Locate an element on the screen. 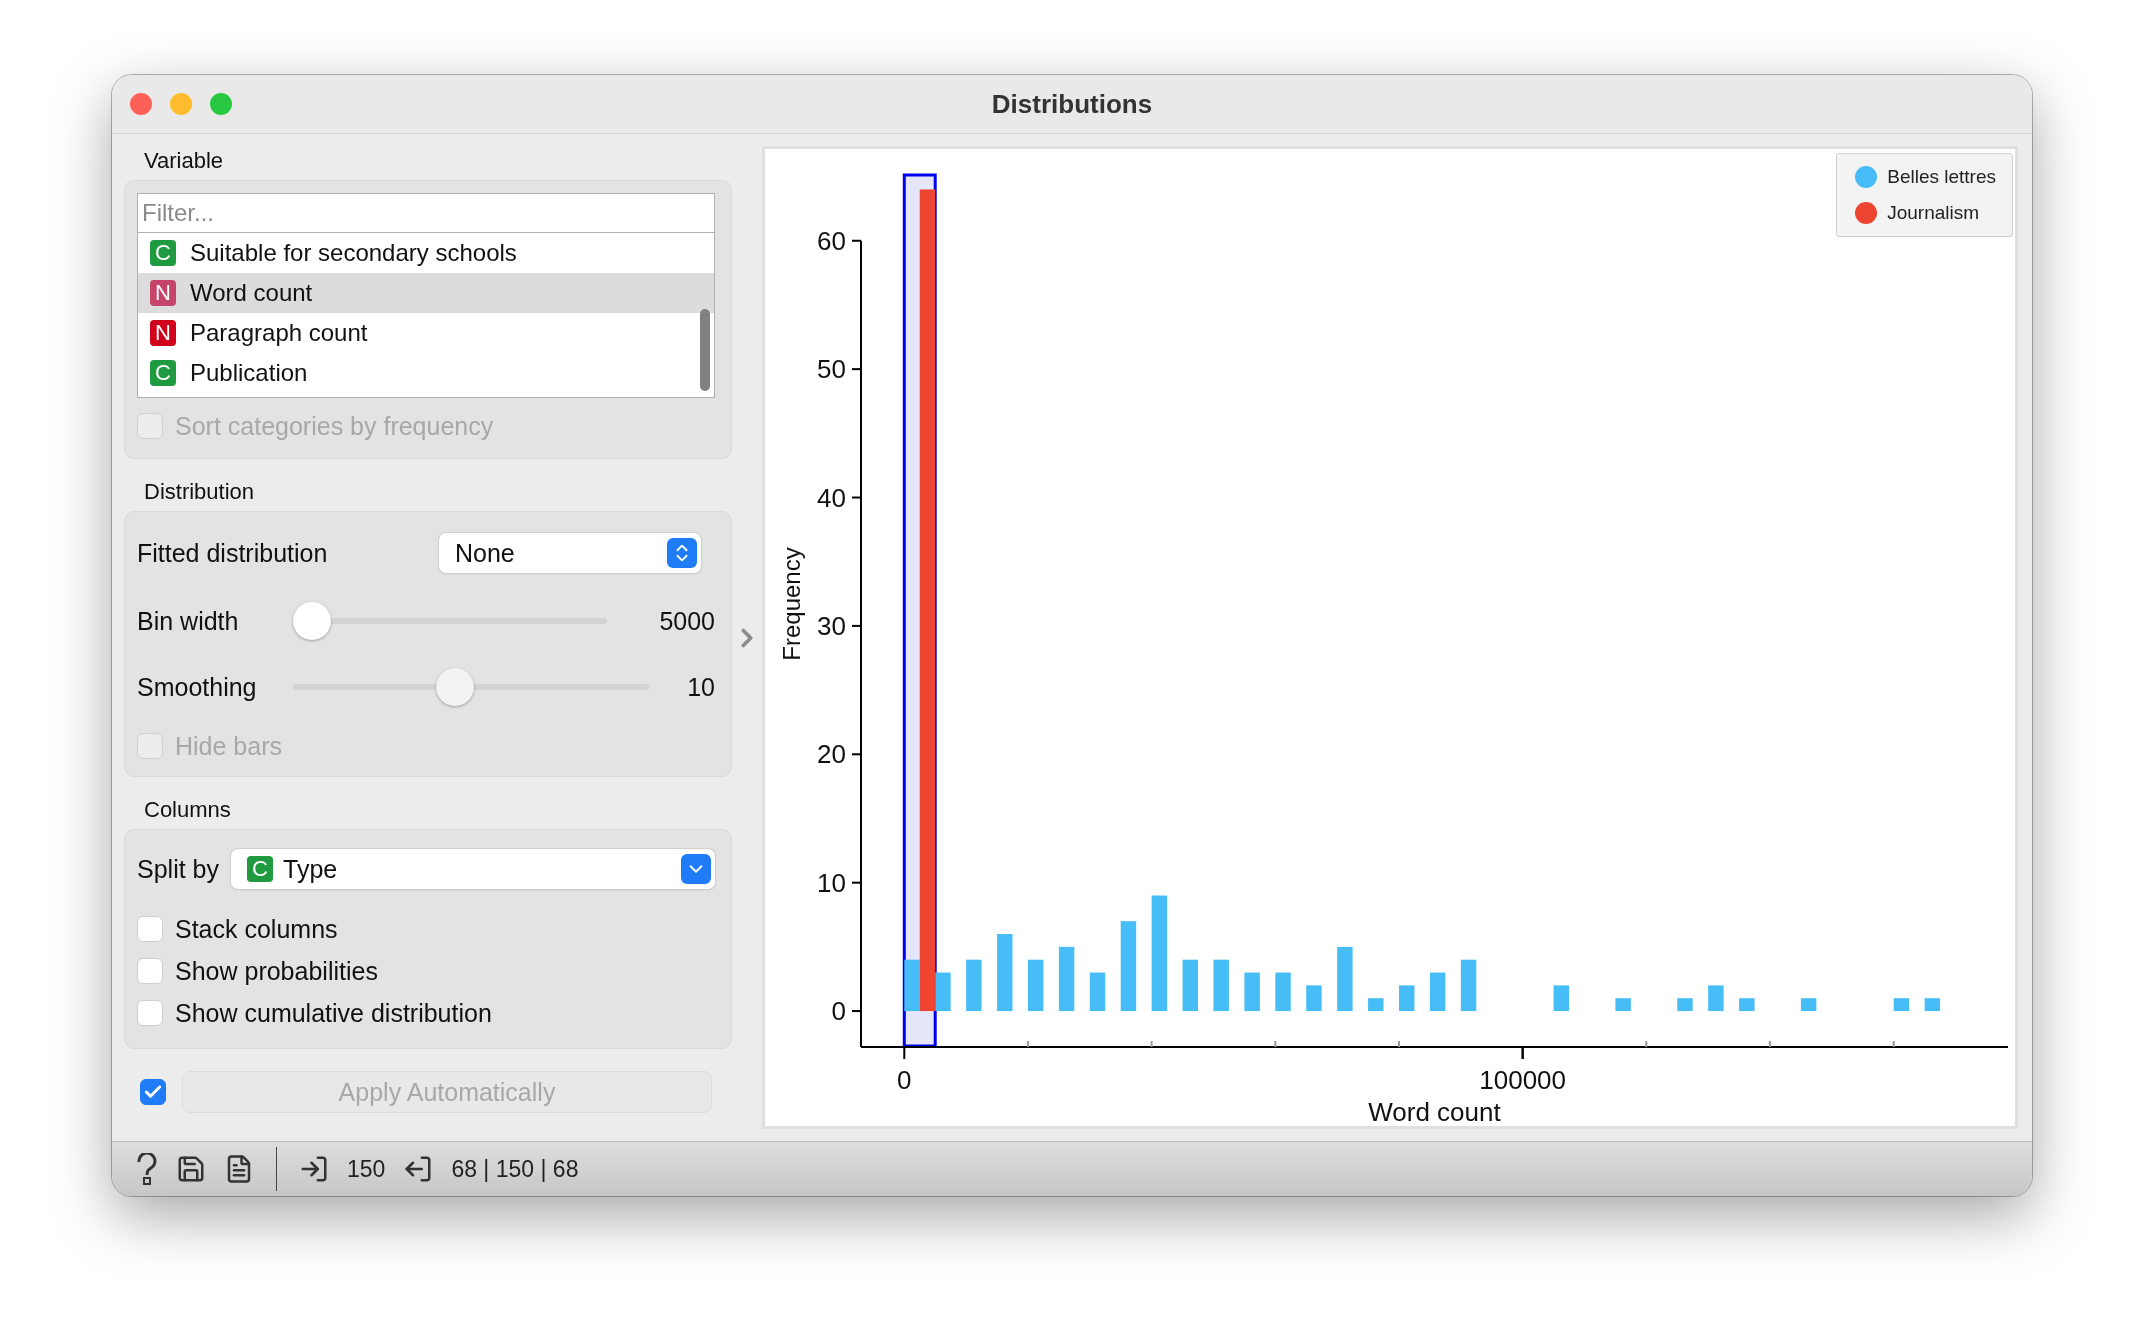  legend-label: Journalism is located at coordinates (1933, 213).